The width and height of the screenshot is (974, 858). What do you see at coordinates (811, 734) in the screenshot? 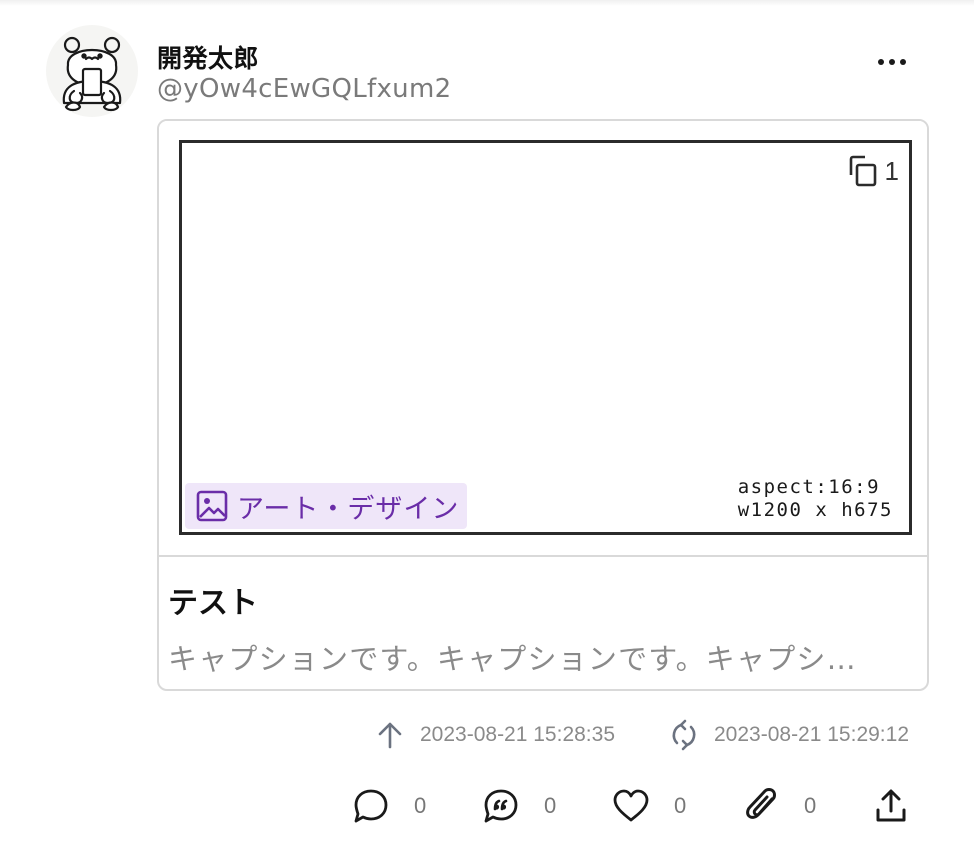
I see `updated-at-text: 2023-08-21 15:29:12` at bounding box center [811, 734].